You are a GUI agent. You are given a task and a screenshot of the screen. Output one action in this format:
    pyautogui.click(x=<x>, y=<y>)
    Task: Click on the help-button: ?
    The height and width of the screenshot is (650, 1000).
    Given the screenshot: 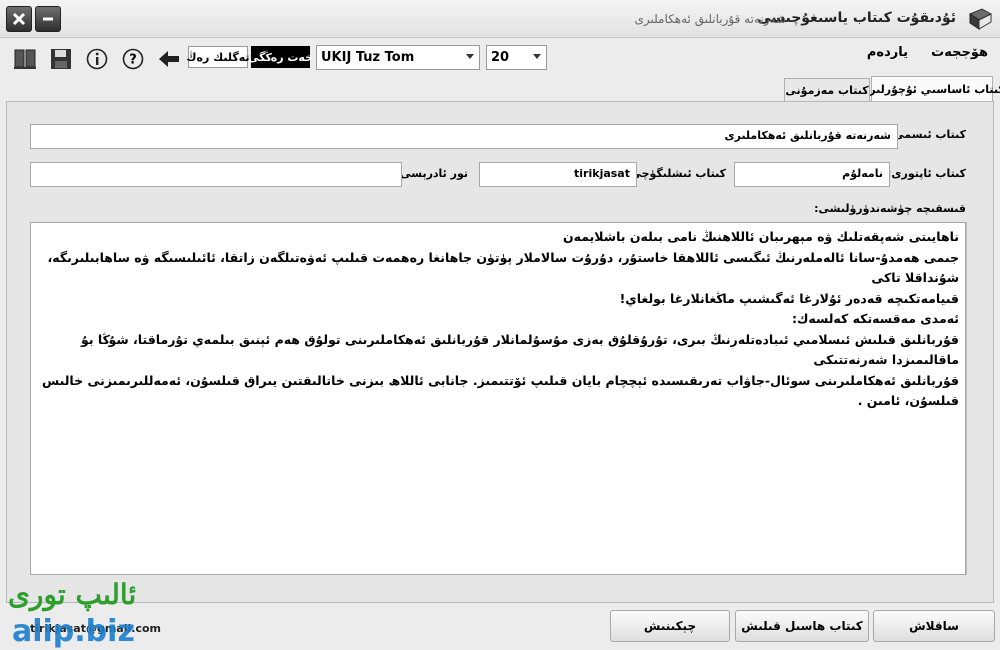 What is the action you would take?
    pyautogui.click(x=133, y=59)
    